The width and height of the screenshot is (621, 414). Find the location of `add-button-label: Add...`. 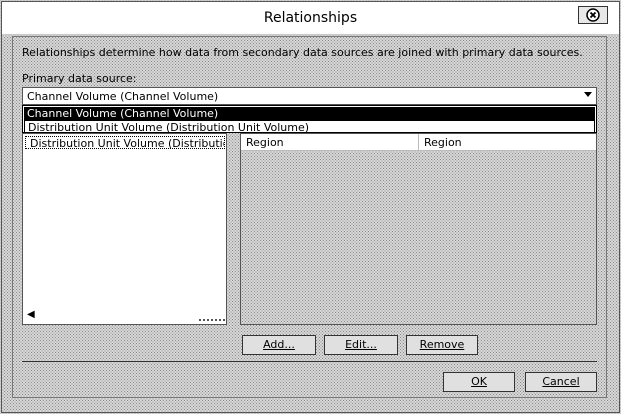

add-button-label: Add... is located at coordinates (279, 344).